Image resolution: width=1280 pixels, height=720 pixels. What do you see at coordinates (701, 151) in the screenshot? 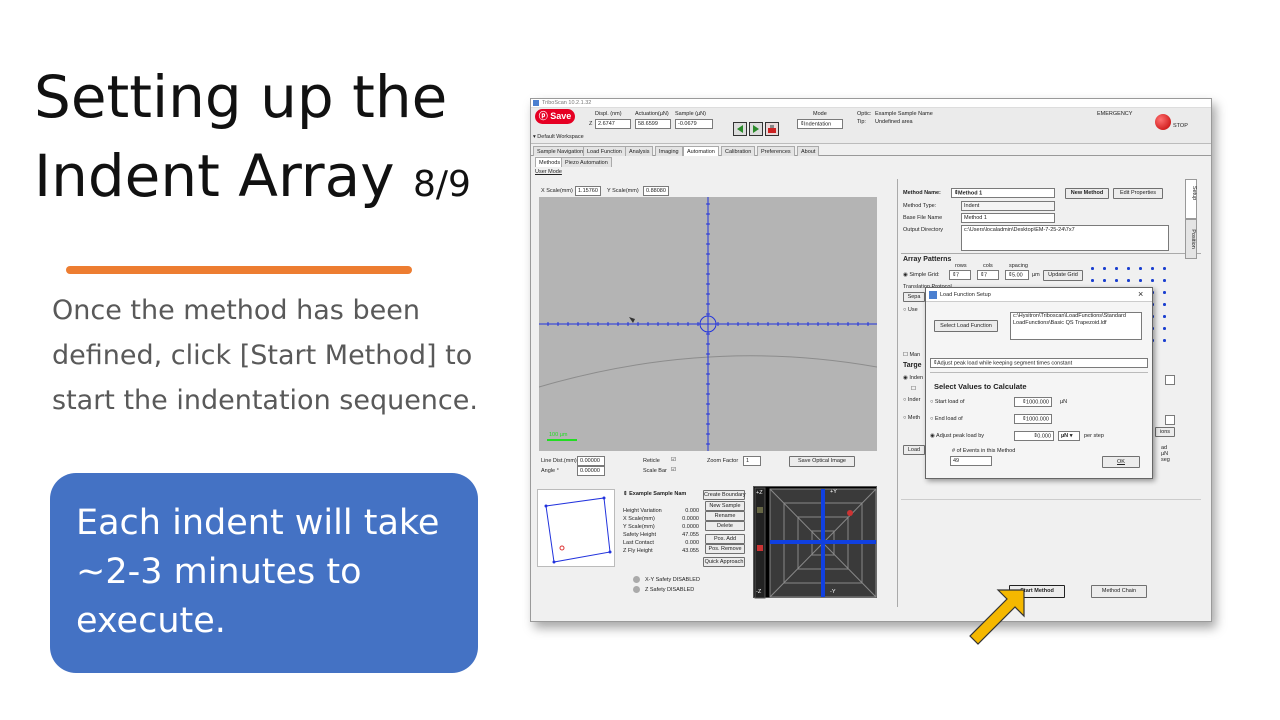
I see `tab-automation: Automation` at bounding box center [701, 151].